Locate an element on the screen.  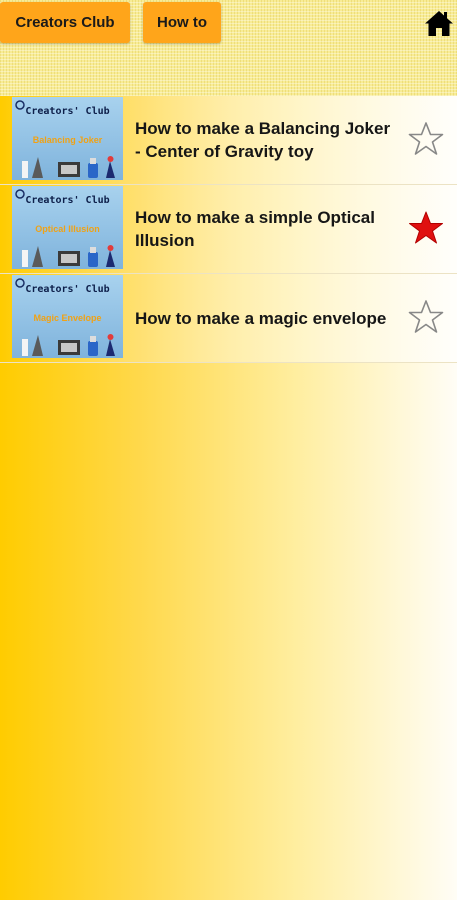
thumbnail-image: Creators' Club Optical Illusion is located at coordinates (67, 227).